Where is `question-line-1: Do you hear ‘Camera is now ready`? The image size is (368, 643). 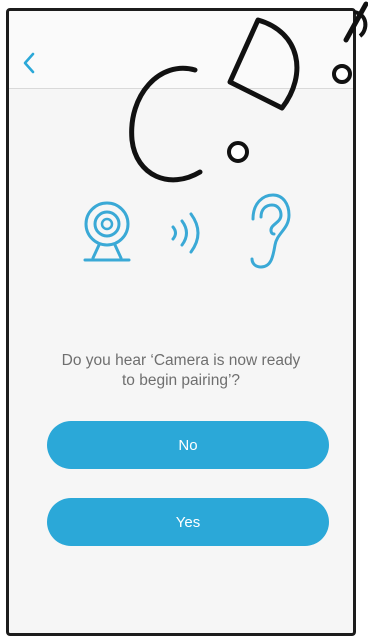 question-line-1: Do you hear ‘Camera is now ready is located at coordinates (181, 360).